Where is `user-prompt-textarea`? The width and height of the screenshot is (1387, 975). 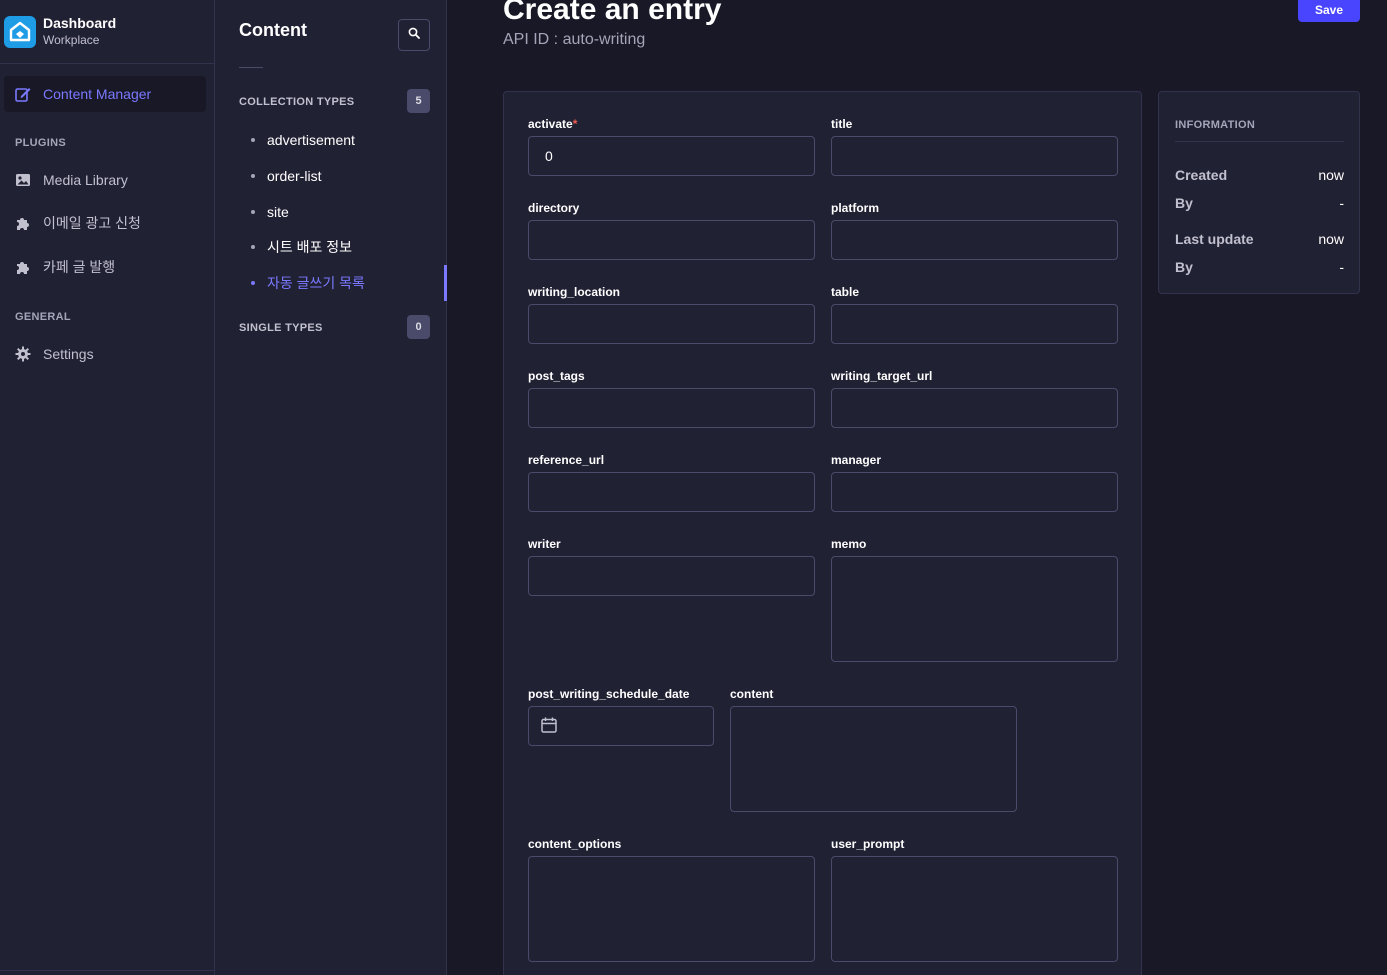 user-prompt-textarea is located at coordinates (974, 909).